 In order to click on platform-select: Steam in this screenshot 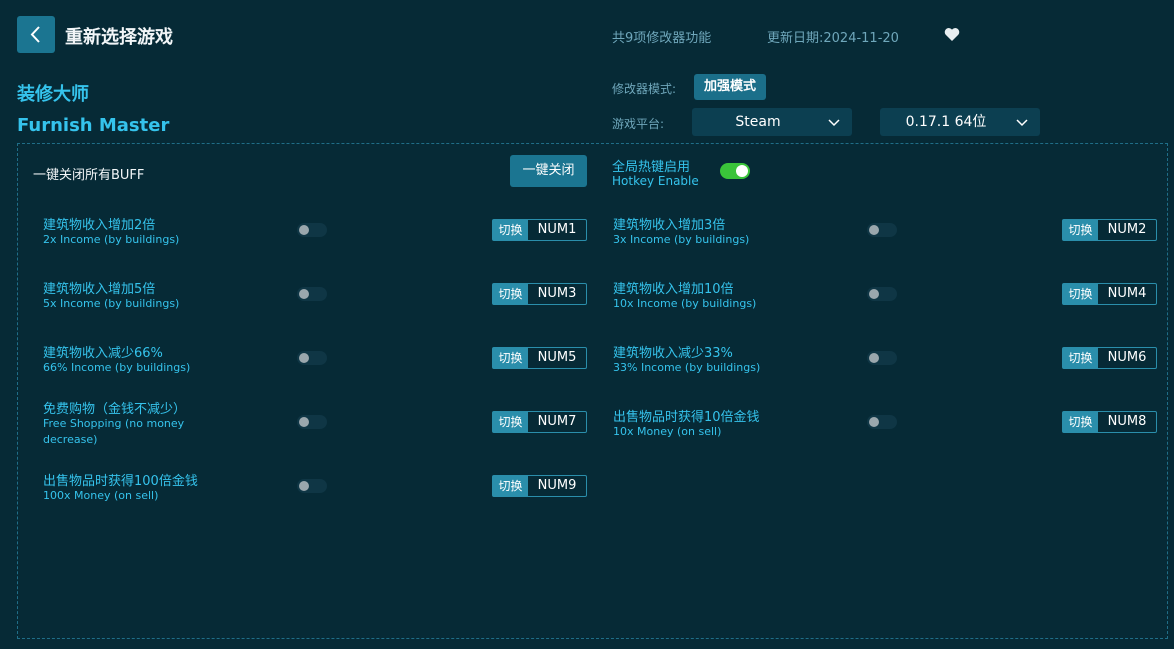, I will do `click(772, 122)`.